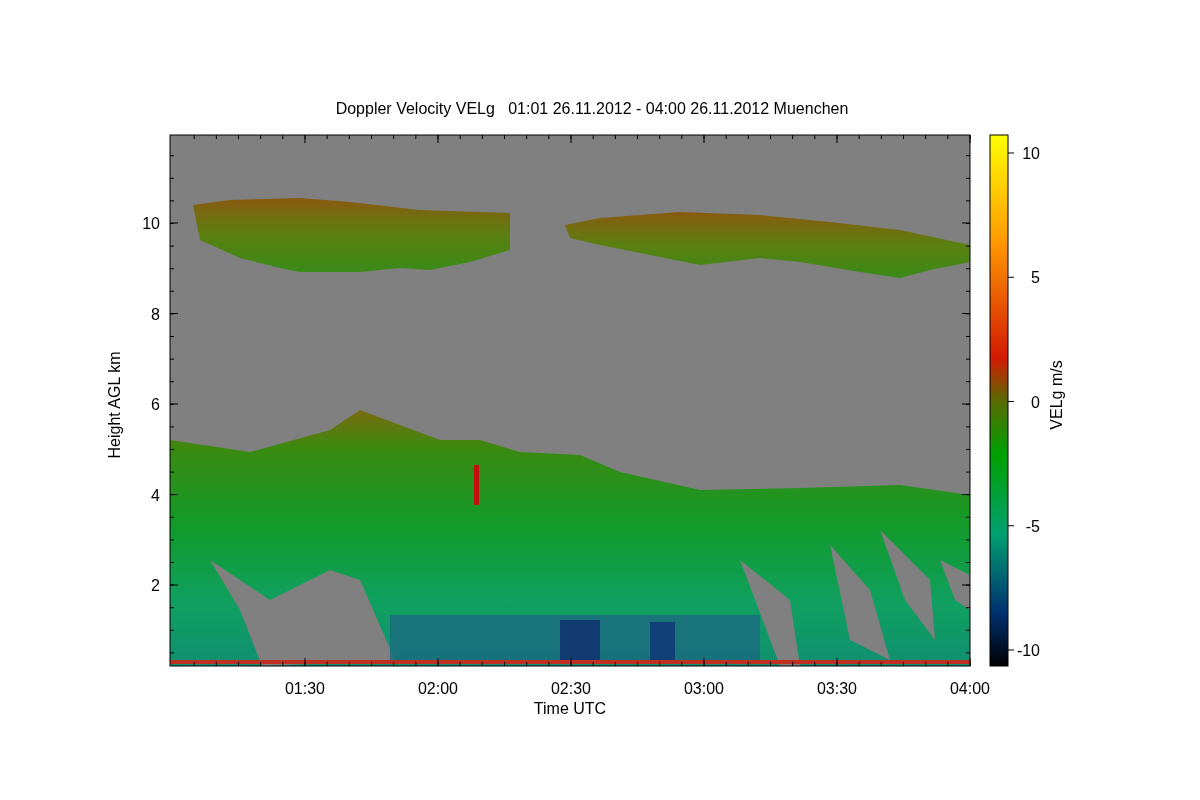 This screenshot has width=1200, height=800. What do you see at coordinates (1056, 395) in the screenshot?
I see `colorbar-label: VELg m/s` at bounding box center [1056, 395].